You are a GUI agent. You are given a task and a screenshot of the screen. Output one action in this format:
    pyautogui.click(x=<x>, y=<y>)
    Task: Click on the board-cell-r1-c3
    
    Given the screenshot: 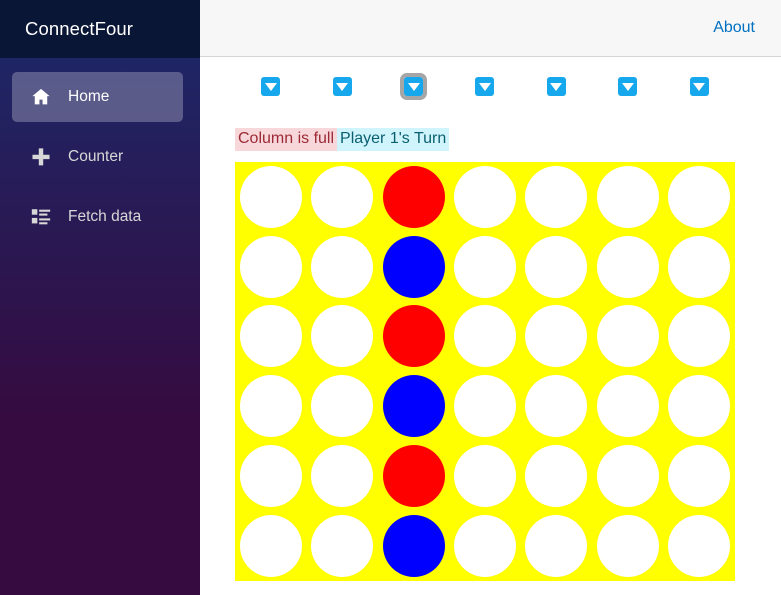 What is the action you would take?
    pyautogui.click(x=413, y=197)
    